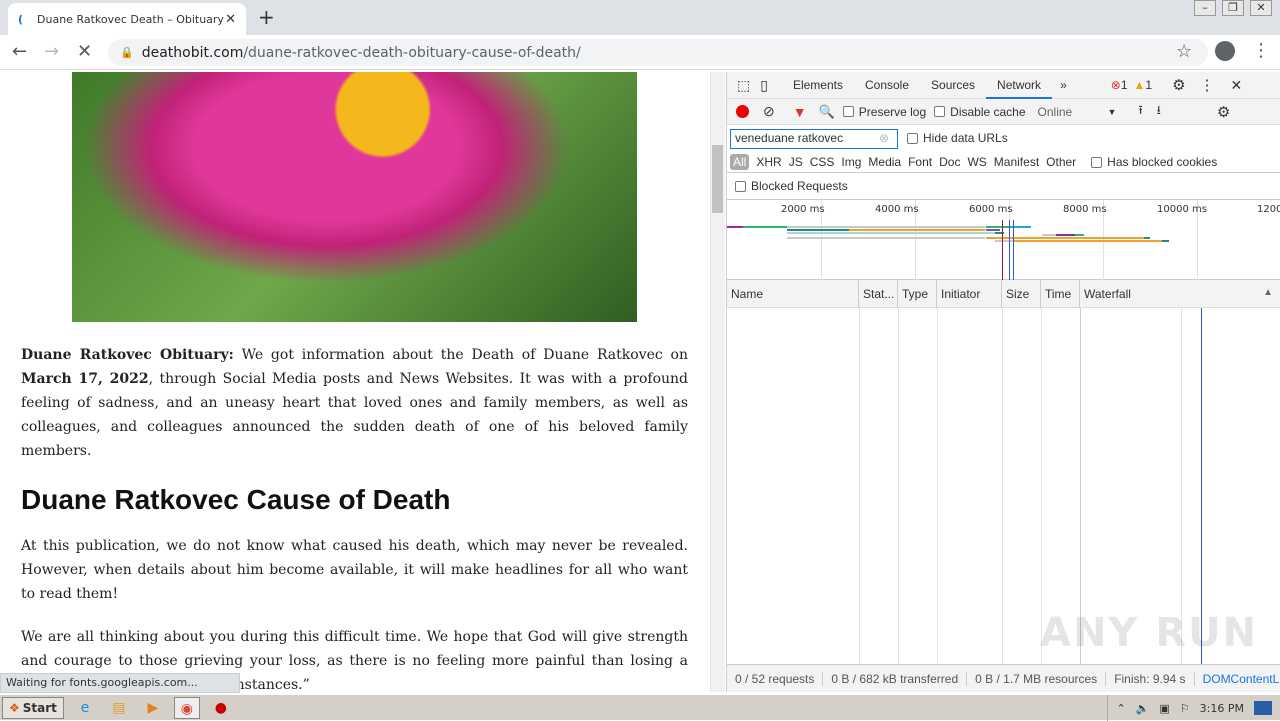 The image size is (1280, 721). Describe the element at coordinates (884, 162) in the screenshot. I see `type-media: Media` at that location.